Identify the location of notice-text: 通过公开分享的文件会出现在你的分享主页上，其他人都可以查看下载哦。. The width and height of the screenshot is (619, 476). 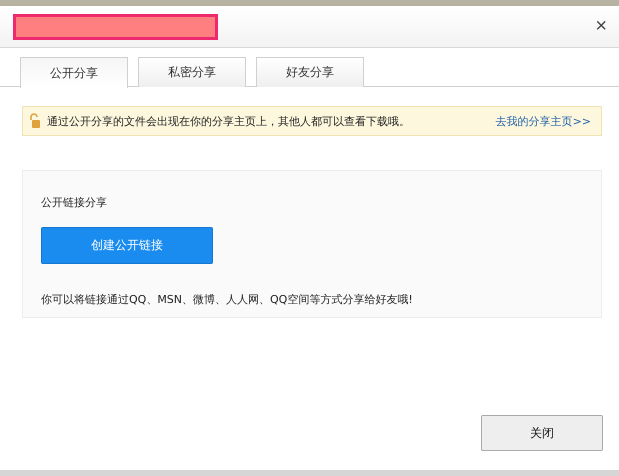
(228, 121).